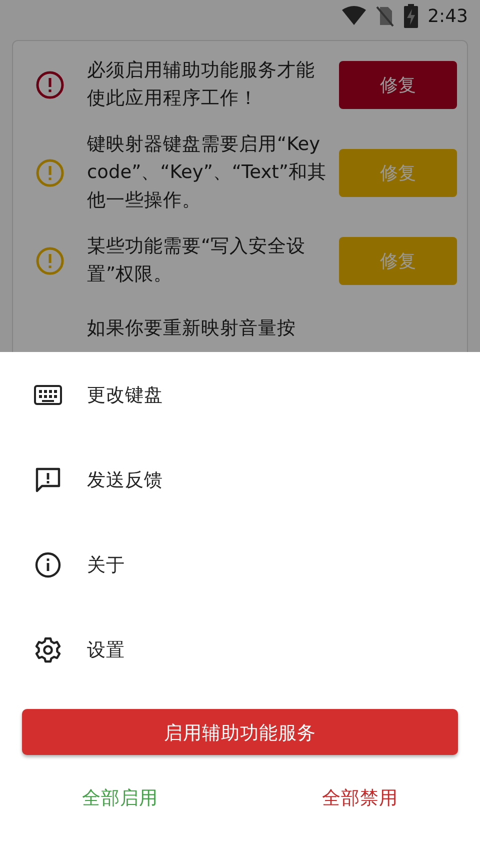  I want to click on wifi-icon, so click(354, 16).